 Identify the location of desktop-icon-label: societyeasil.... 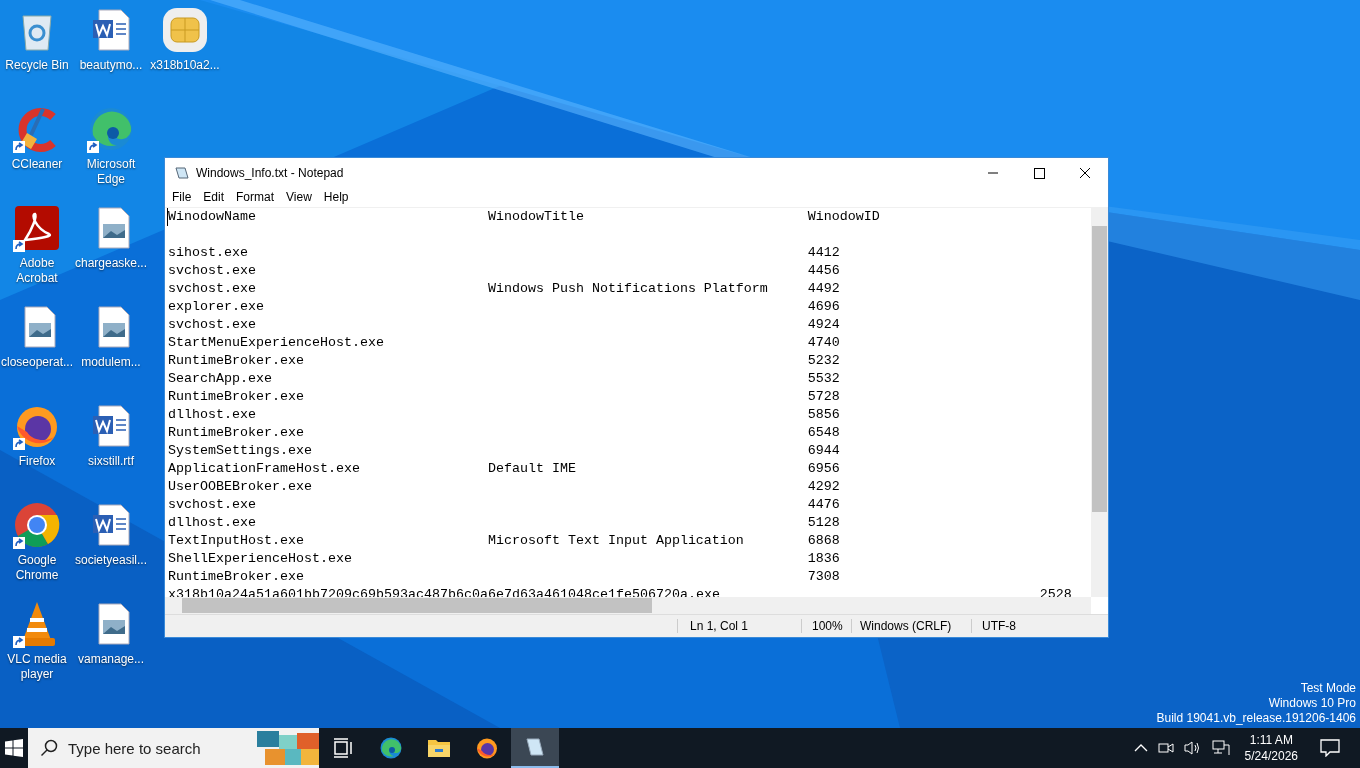
(111, 560).